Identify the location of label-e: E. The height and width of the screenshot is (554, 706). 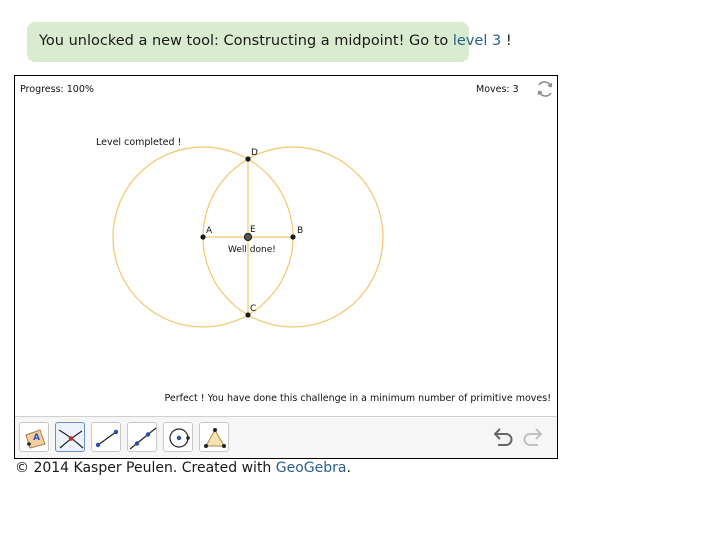
(253, 230).